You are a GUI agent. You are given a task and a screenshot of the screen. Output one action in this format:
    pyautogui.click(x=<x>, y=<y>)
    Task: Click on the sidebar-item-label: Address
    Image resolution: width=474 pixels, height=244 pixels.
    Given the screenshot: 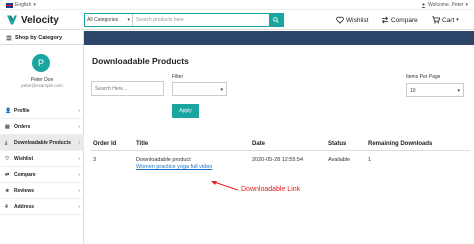 What is the action you would take?
    pyautogui.click(x=24, y=206)
    